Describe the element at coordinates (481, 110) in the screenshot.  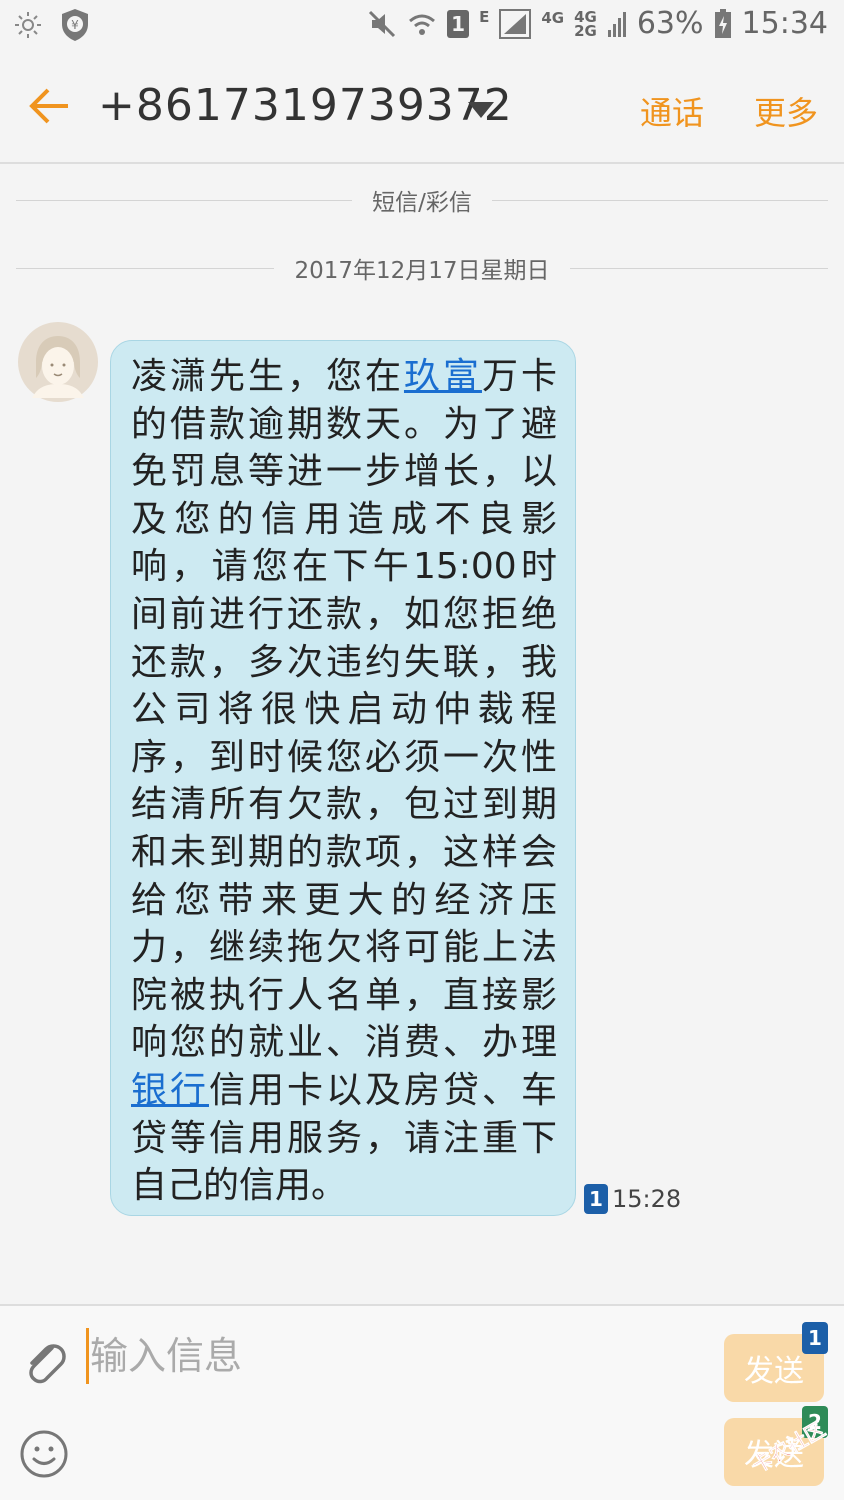
I see `chevron-down-icon` at that location.